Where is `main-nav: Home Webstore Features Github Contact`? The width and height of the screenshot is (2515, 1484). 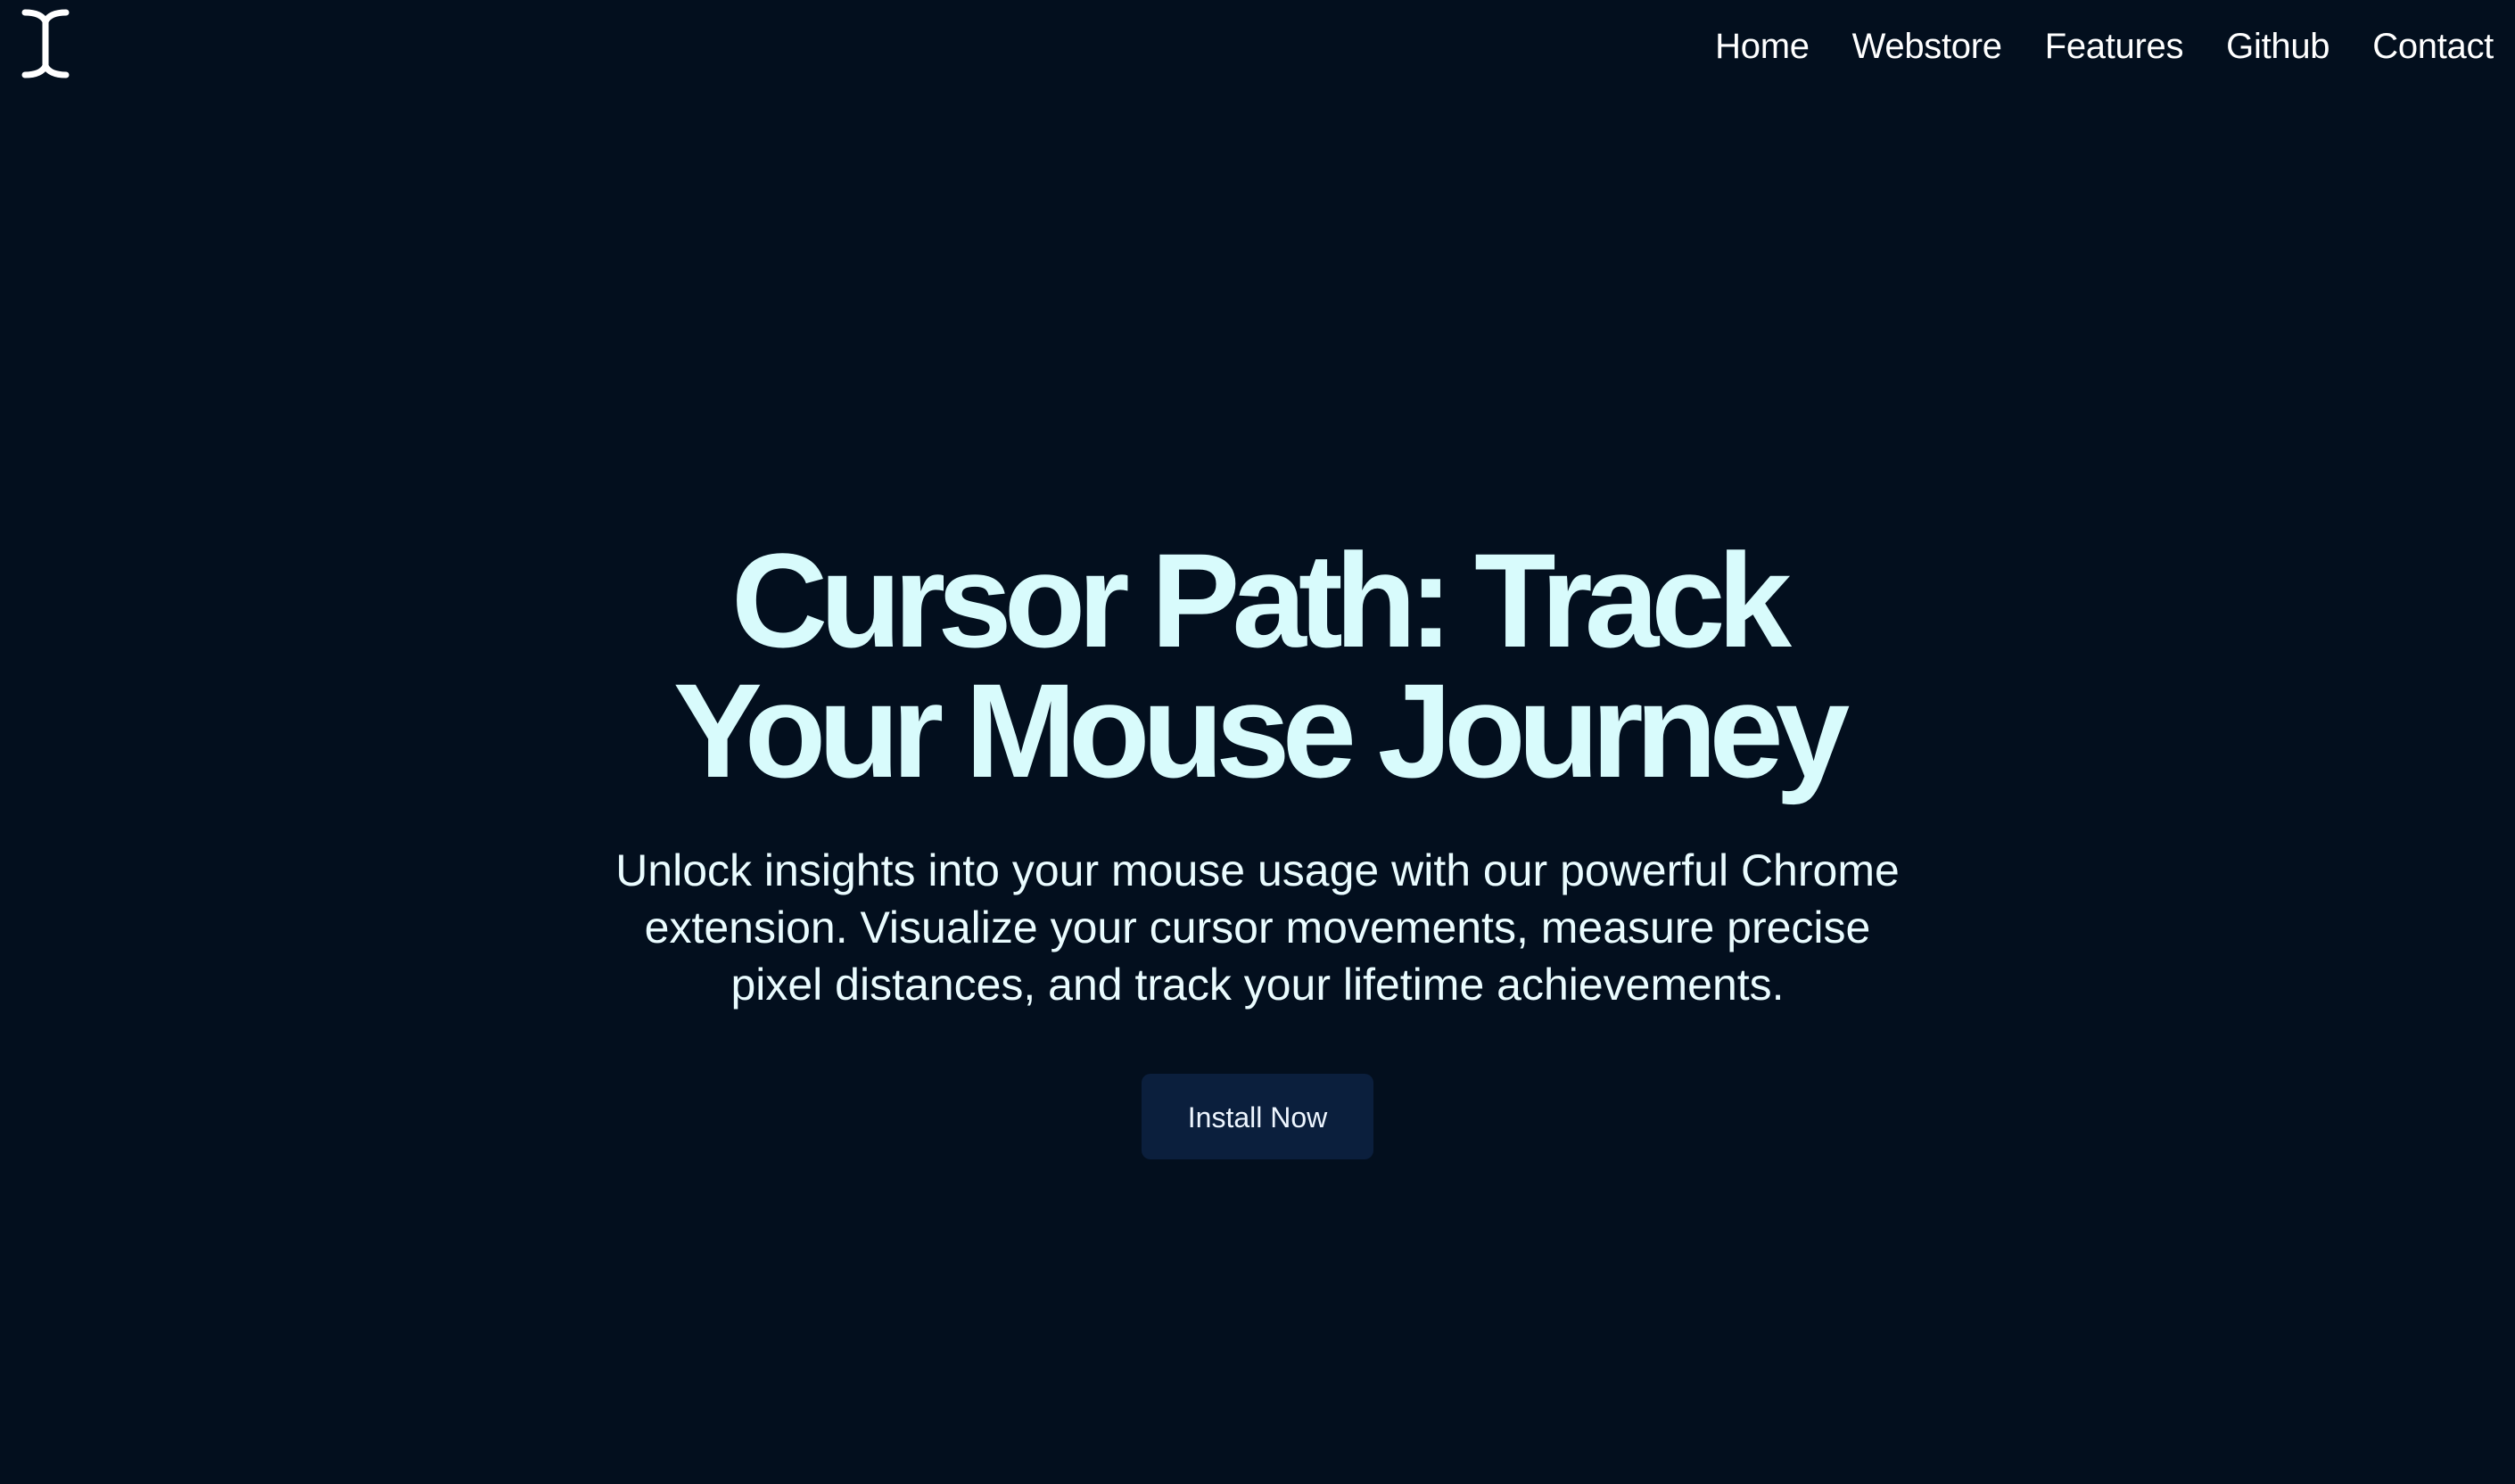
main-nav: Home Webstore Features Github Contact is located at coordinates (2083, 47).